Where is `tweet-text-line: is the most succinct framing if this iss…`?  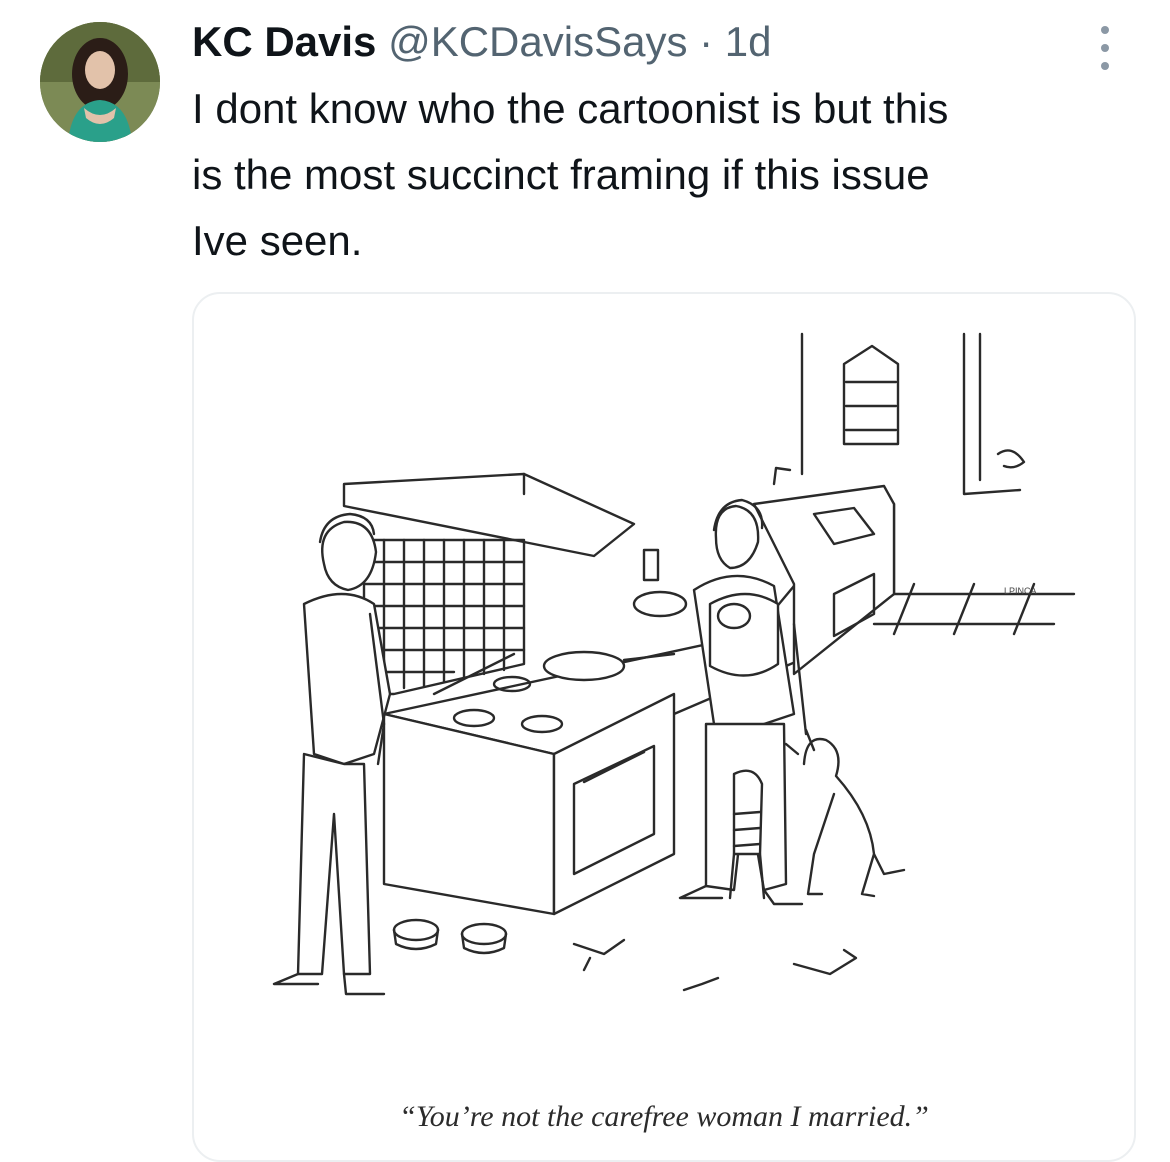
tweet-text-line: is the most succinct framing if this iss… is located at coordinates (561, 174).